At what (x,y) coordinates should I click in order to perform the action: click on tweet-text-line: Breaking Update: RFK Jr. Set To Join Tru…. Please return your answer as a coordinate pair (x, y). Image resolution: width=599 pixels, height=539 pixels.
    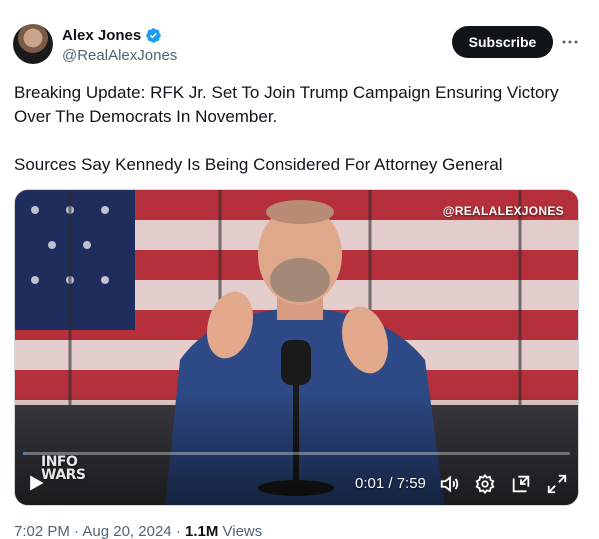
    Looking at the image, I should click on (286, 92).